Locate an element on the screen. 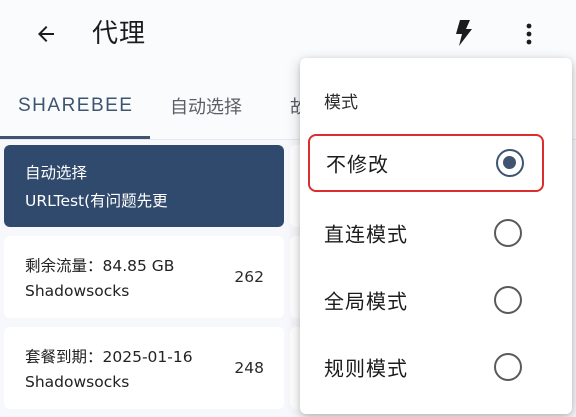  proxy-card-plan-expiry: 套餐到期：2025-01-16 Shadowsocks 248 is located at coordinates (144, 368).